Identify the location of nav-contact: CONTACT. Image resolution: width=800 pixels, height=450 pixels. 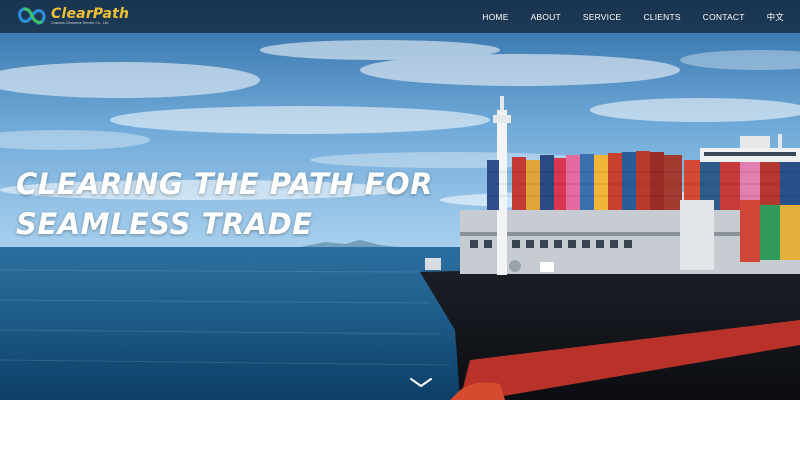
(724, 17).